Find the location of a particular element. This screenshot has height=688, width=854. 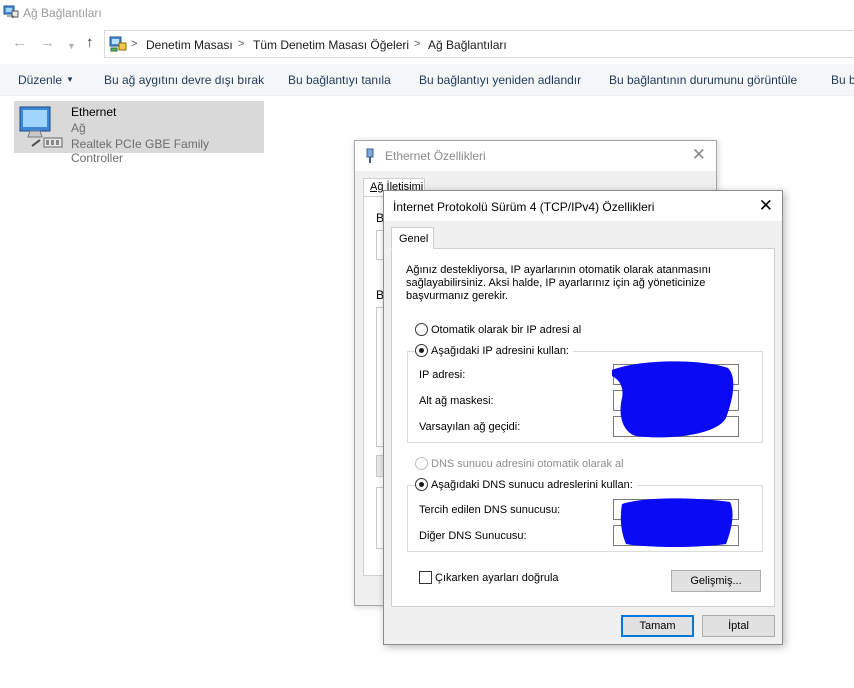

disable-device-button: Bu ağ aygıtını devre dışı bırak is located at coordinates (184, 80).